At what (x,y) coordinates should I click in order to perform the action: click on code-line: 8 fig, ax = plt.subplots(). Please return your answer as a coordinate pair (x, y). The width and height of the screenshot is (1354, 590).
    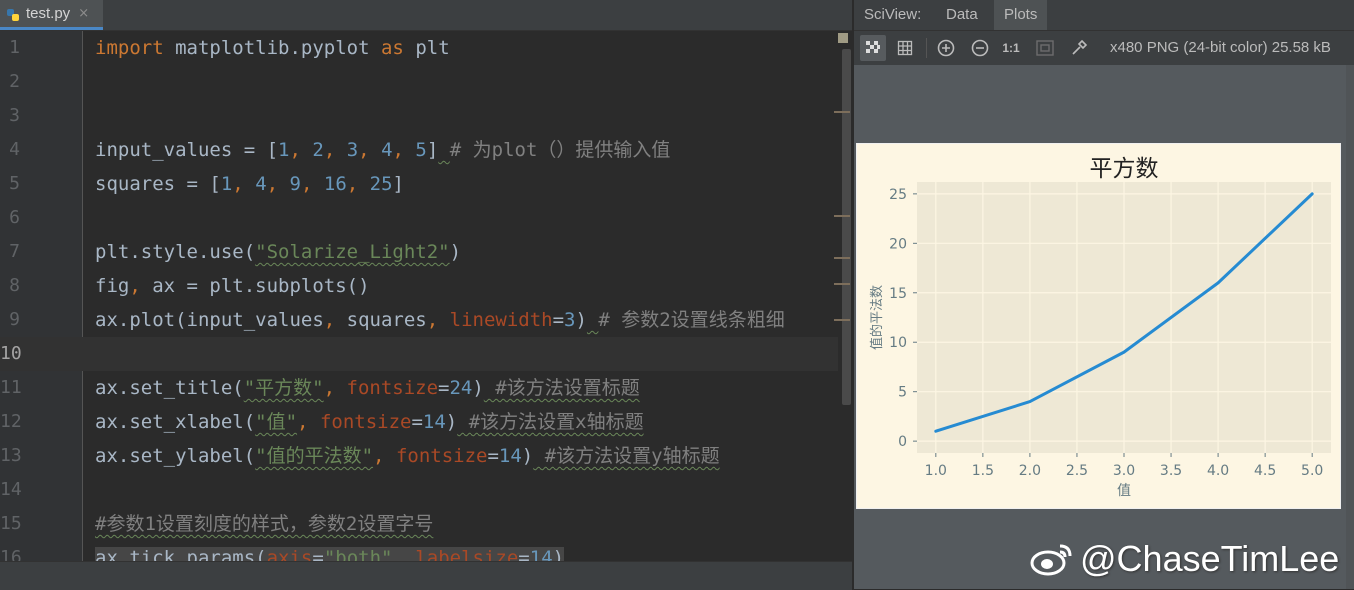
    Looking at the image, I should click on (426, 286).